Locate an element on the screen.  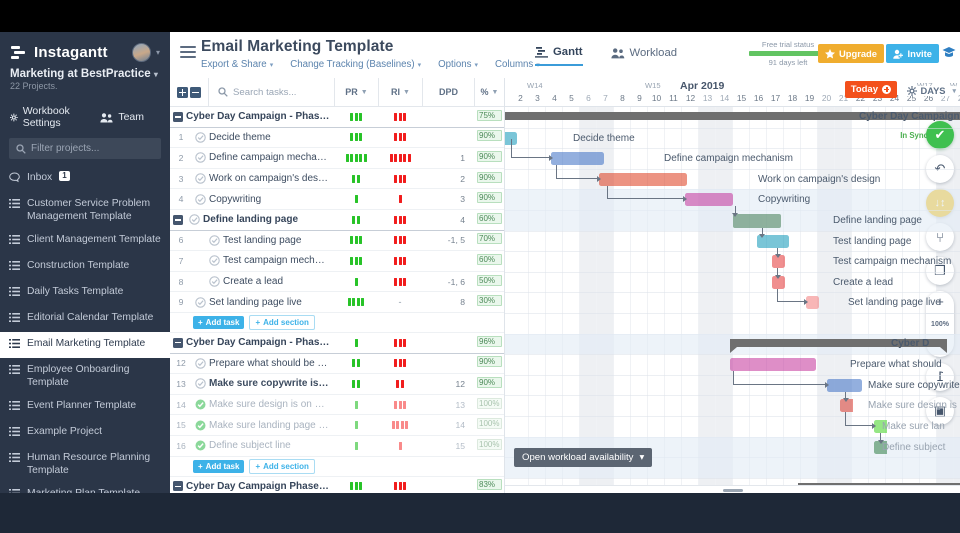
sidebar-item-inbox: Inbox 1 is located at coordinates (85, 179).